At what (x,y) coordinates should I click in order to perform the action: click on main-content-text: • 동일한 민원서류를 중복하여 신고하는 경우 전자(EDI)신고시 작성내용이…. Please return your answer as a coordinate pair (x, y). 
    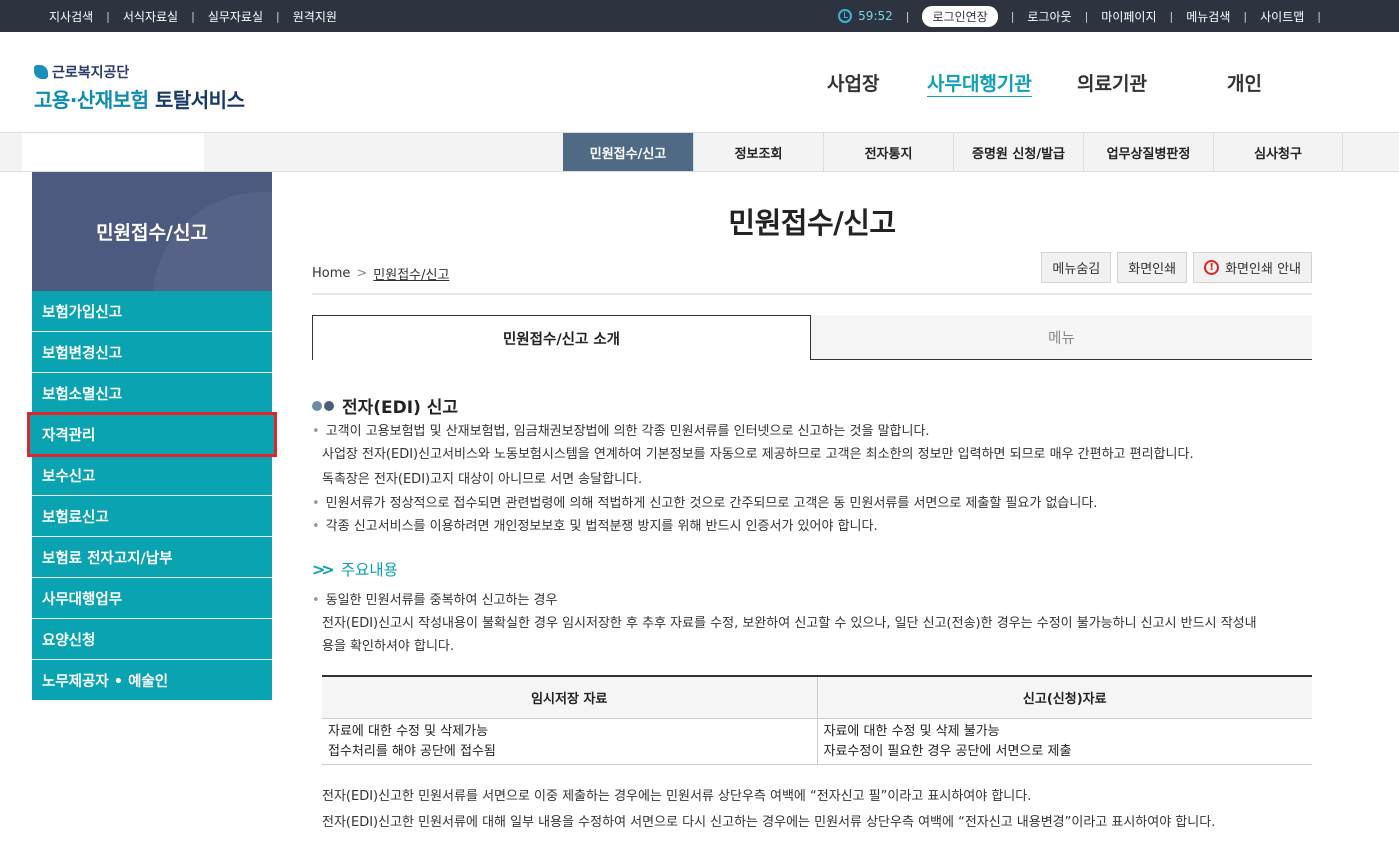
    Looking at the image, I should click on (784, 623).